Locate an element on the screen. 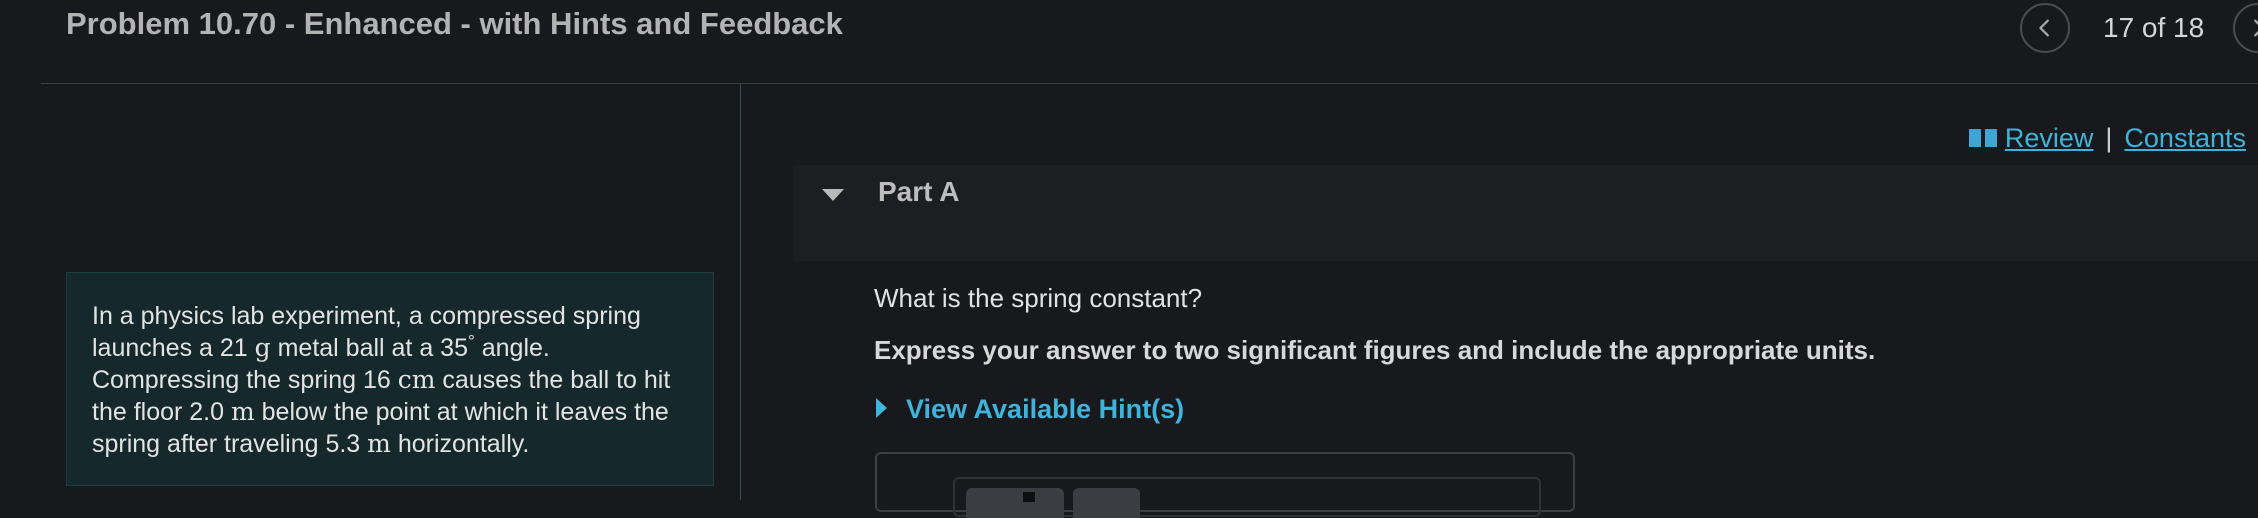 The width and height of the screenshot is (2258, 518). part-a-header is located at coordinates (1525, 213).